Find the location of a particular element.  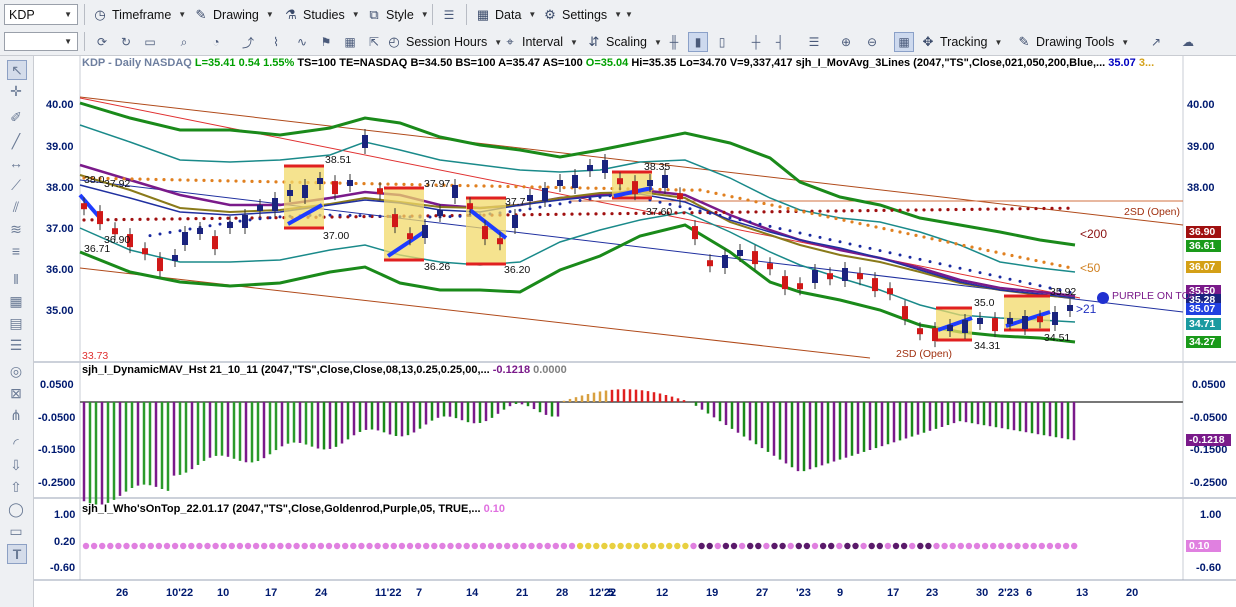

ma50-label: <50 is located at coordinates (1090, 268).